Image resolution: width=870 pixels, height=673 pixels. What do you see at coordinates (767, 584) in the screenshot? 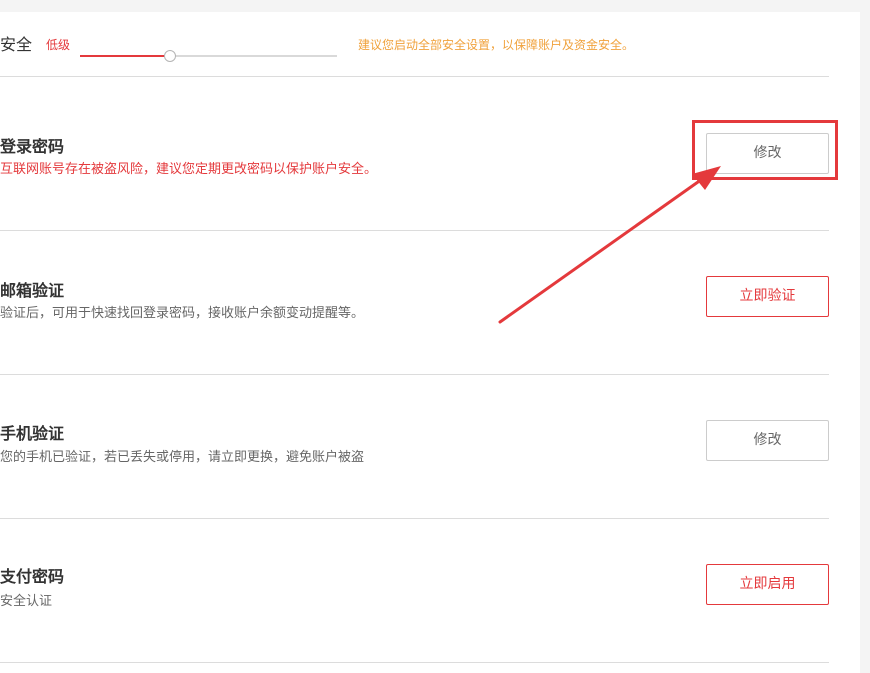
I see `payment-password-enable-button: 立即启用` at bounding box center [767, 584].